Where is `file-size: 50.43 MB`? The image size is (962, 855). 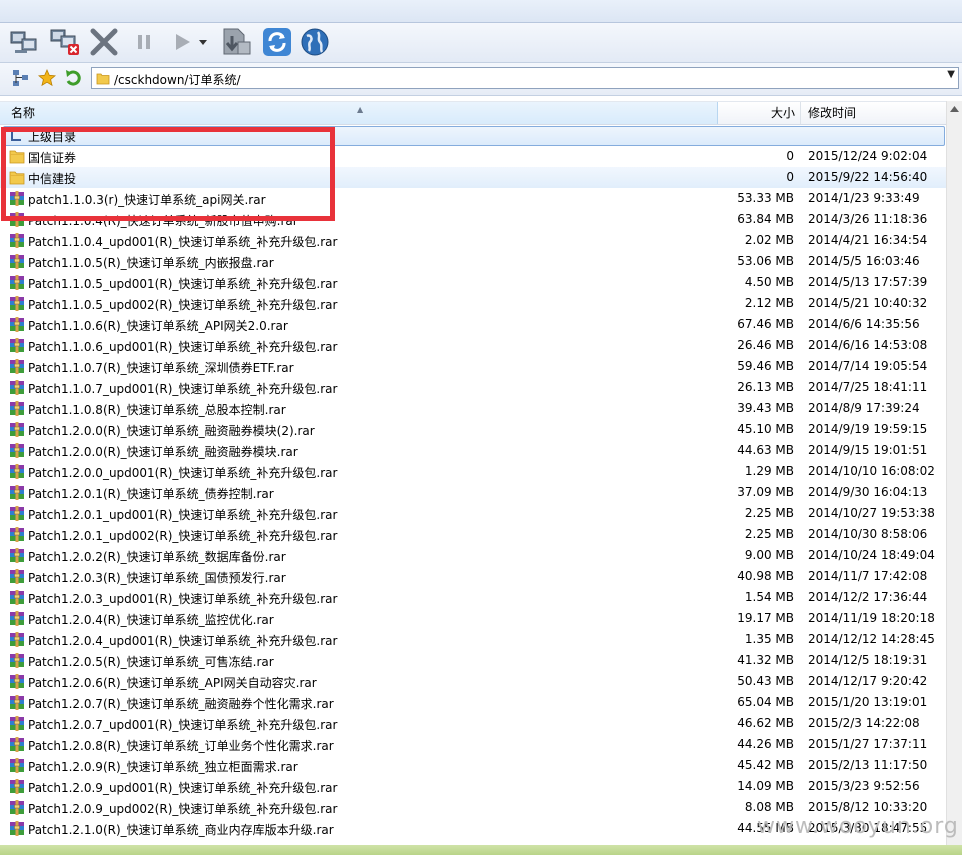
file-size: 50.43 MB is located at coordinates (765, 681).